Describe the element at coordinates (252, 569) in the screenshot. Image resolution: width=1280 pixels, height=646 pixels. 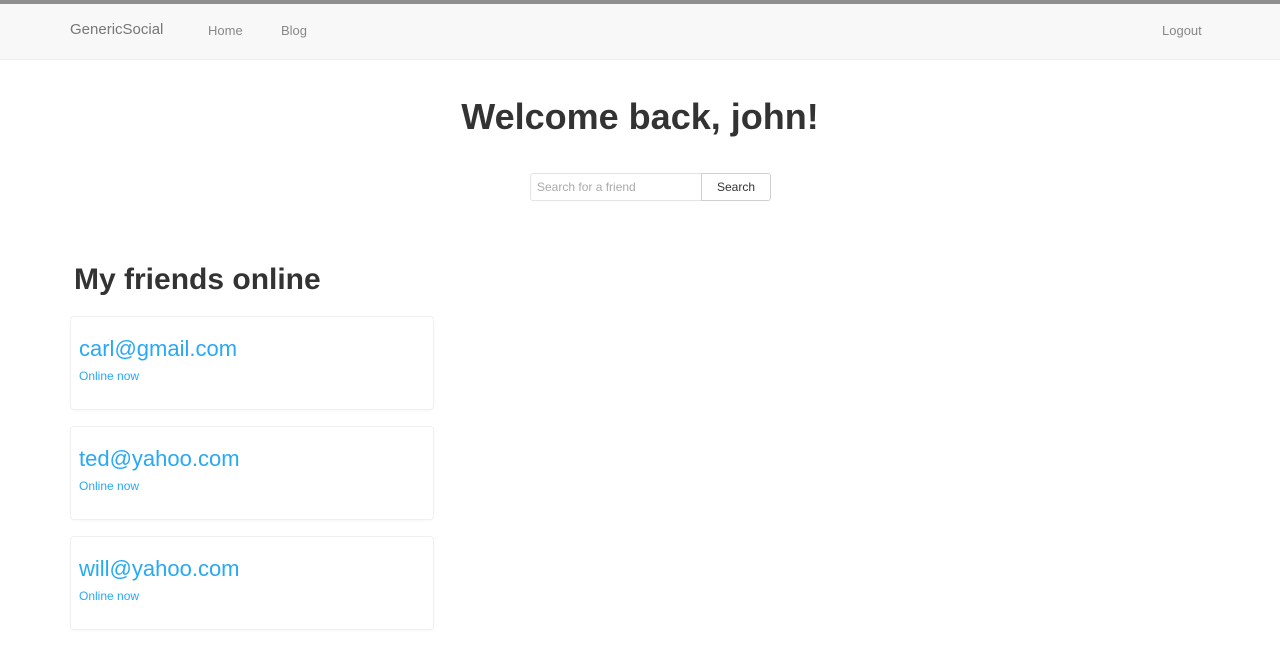
I see `friend-email-link: will@yahoo.com` at that location.